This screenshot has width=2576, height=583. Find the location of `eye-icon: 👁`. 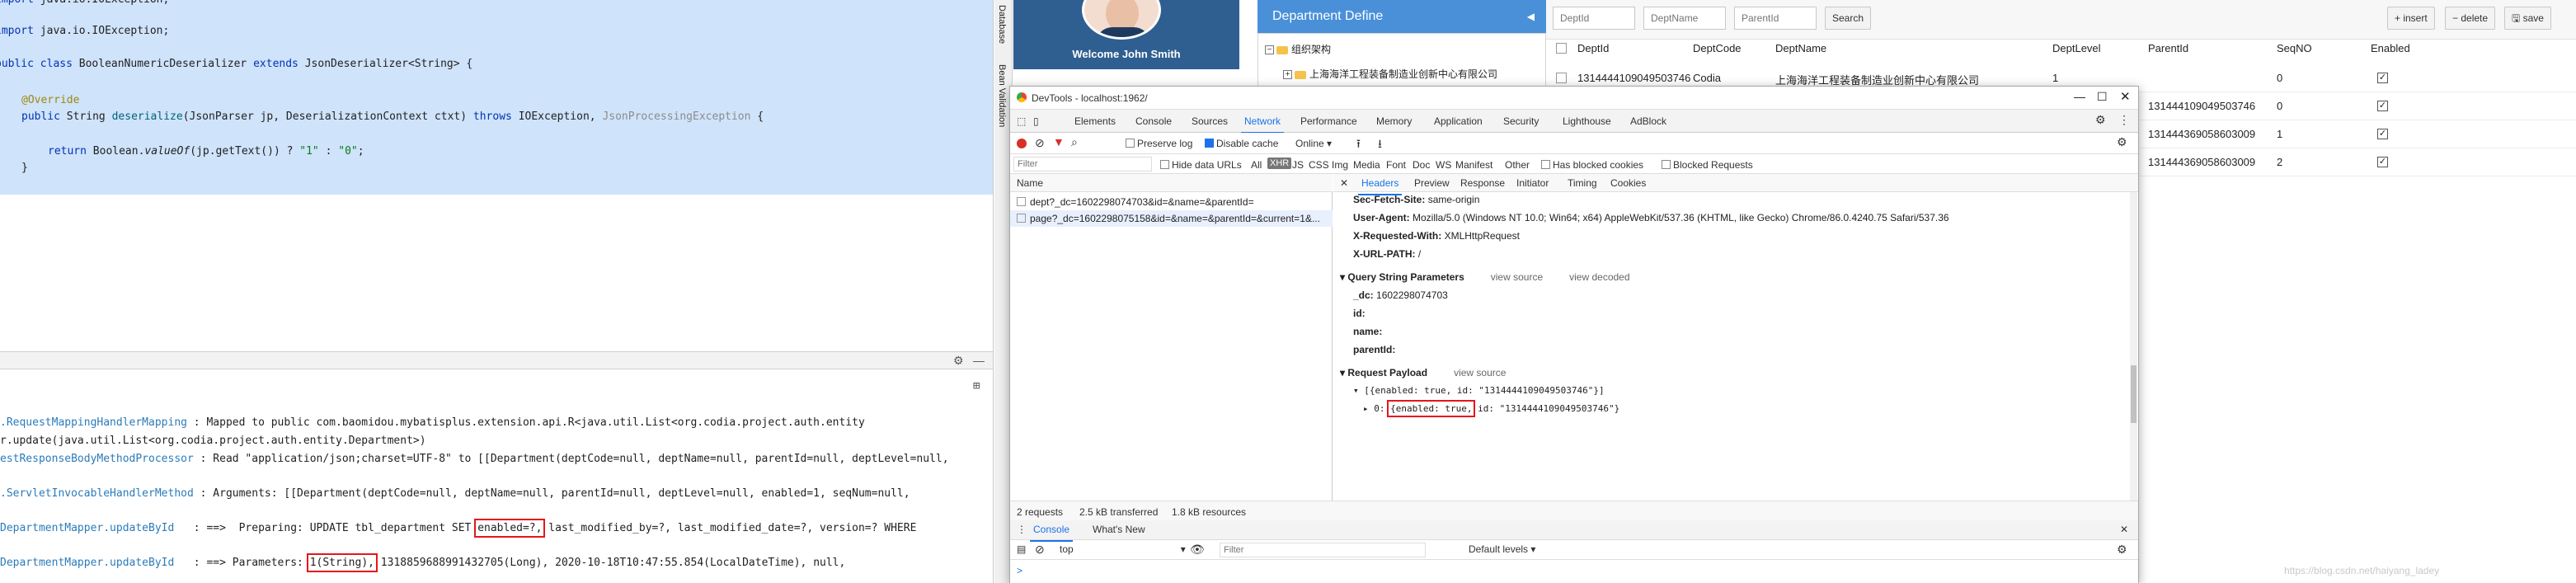

eye-icon: 👁 is located at coordinates (1197, 550).